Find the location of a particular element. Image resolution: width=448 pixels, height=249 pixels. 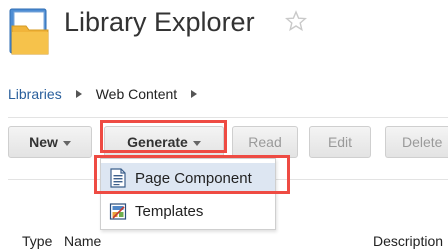

new-button: New is located at coordinates (50, 142).